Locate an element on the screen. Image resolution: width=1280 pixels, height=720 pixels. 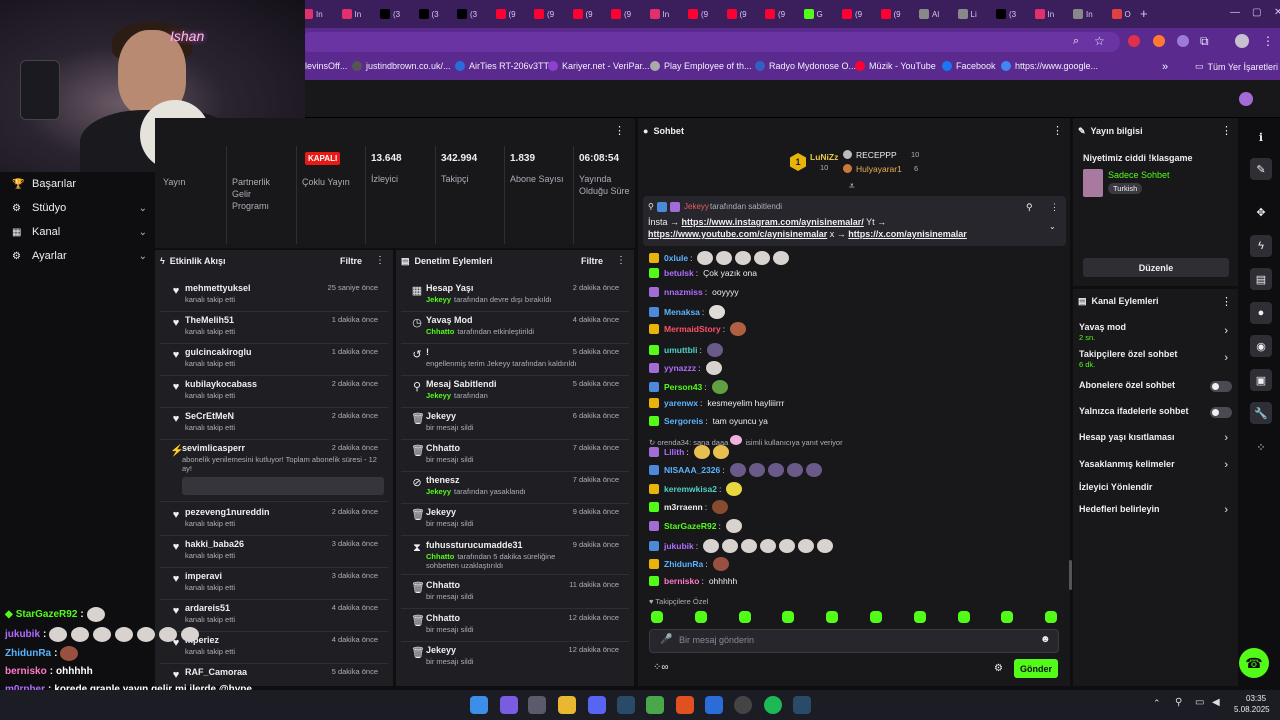
chat-username: Menaksa is located at coordinates (682, 312).